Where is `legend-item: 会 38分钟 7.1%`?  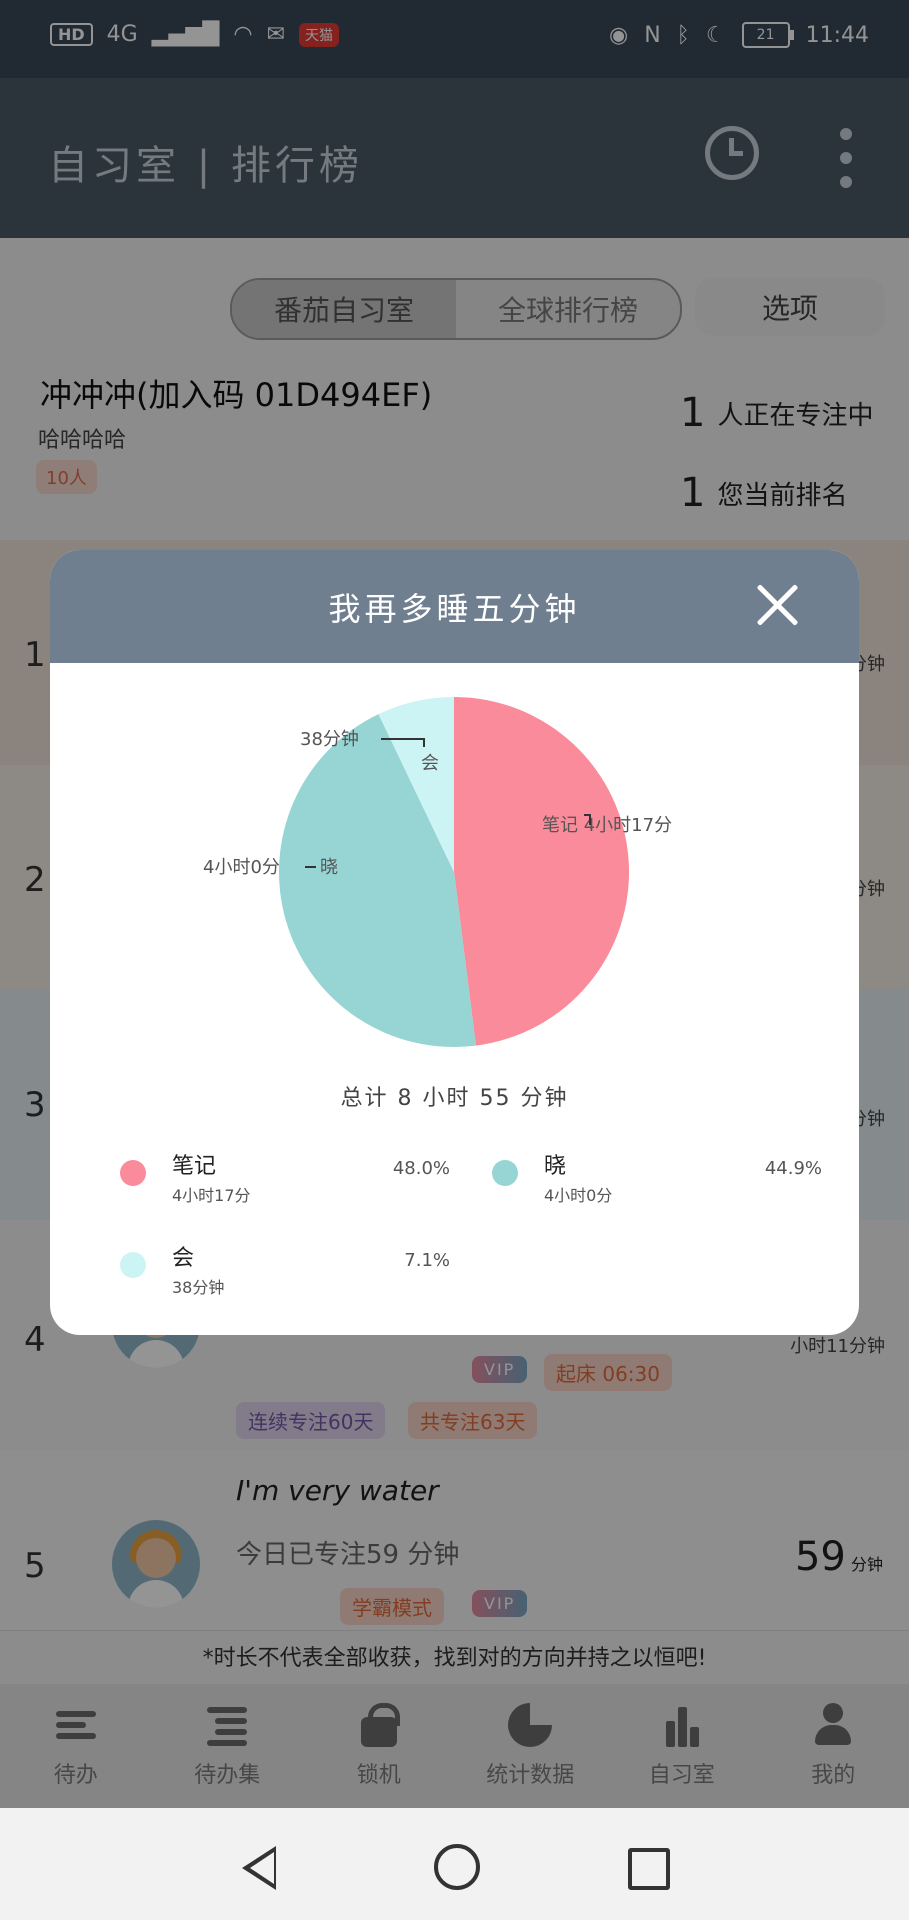
legend-item: 会 38分钟 7.1% is located at coordinates (285, 1270).